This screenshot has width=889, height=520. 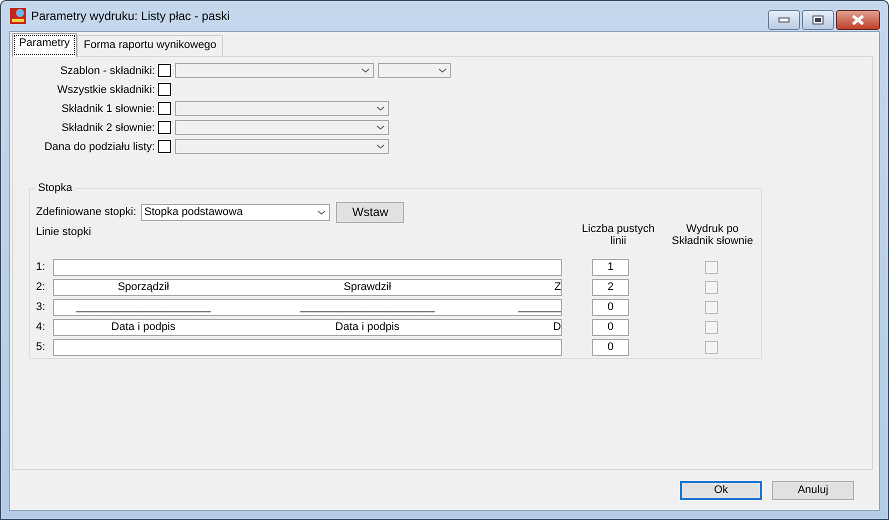 I want to click on insert-button: Wstaw, so click(x=370, y=212).